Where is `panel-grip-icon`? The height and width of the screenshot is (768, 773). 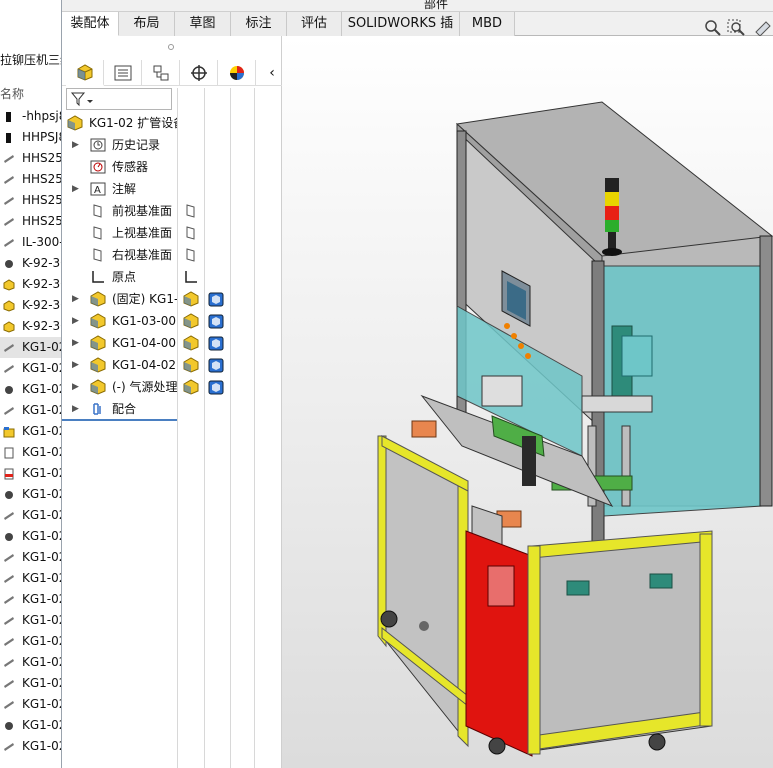 panel-grip-icon is located at coordinates (171, 47).